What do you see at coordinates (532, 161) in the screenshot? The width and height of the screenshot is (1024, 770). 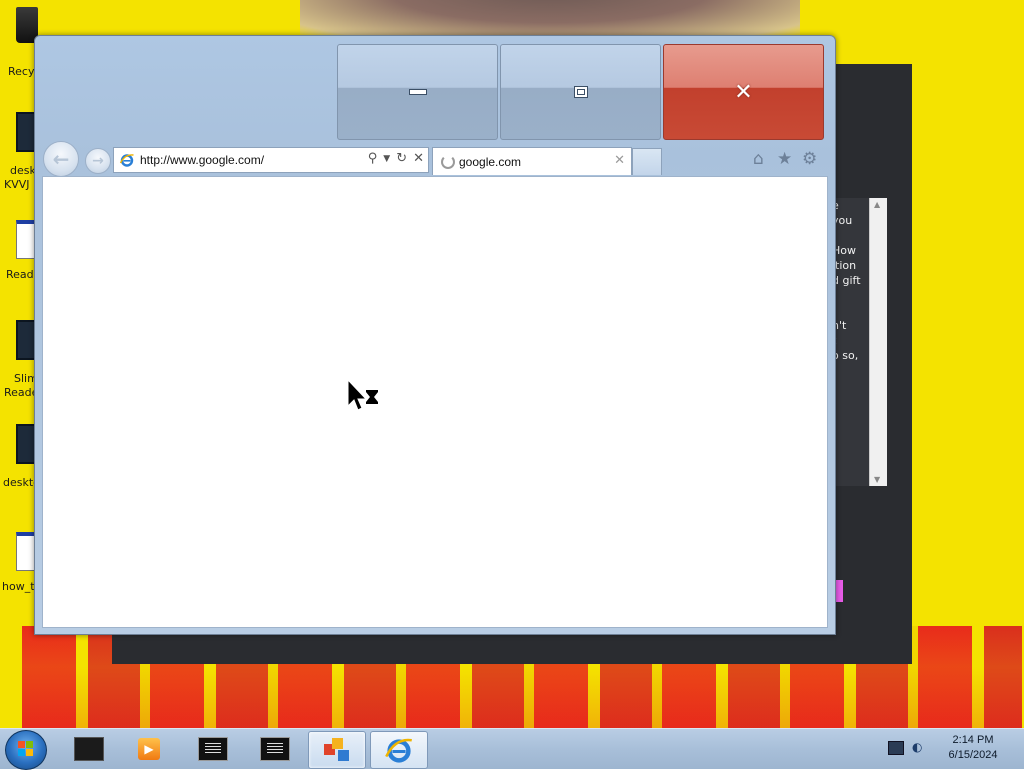 I see `tab-google: google.com ✕` at bounding box center [532, 161].